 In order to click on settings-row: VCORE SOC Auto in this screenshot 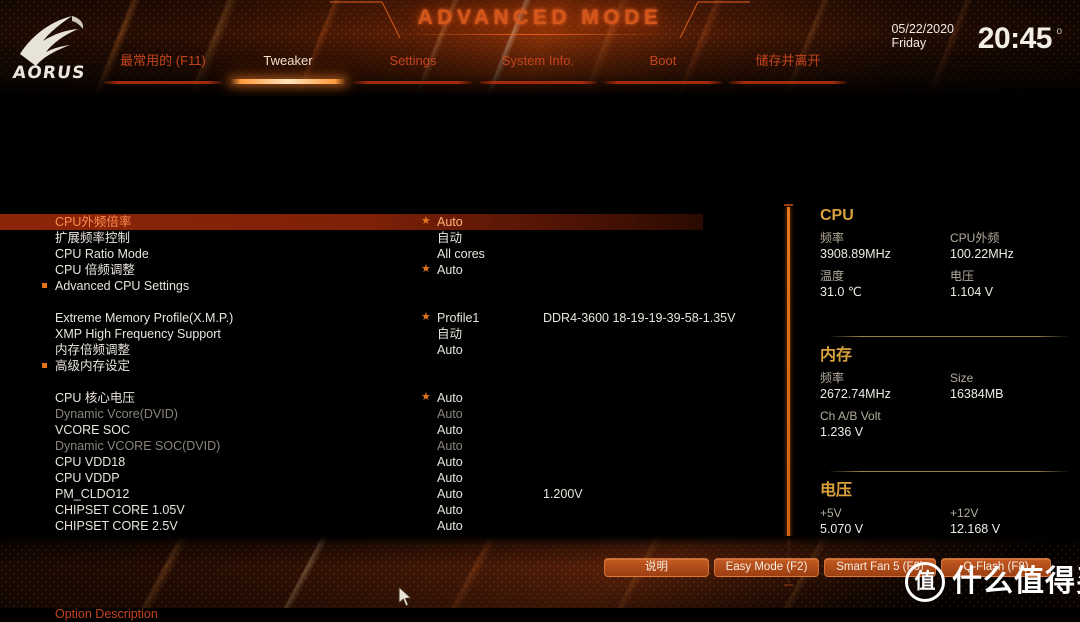, I will do `click(390, 430)`.